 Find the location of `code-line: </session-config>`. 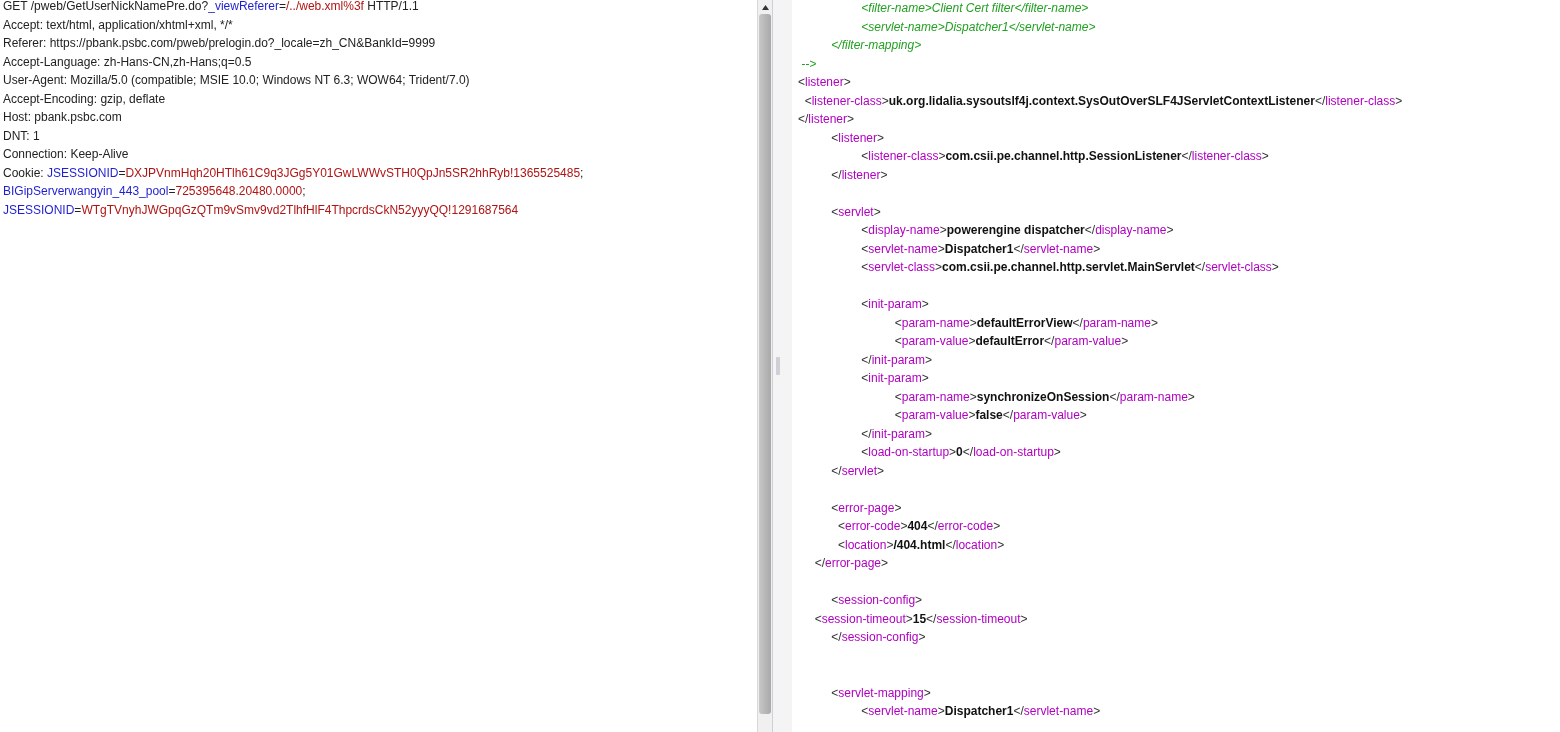

code-line: </session-config> is located at coordinates (878, 637).